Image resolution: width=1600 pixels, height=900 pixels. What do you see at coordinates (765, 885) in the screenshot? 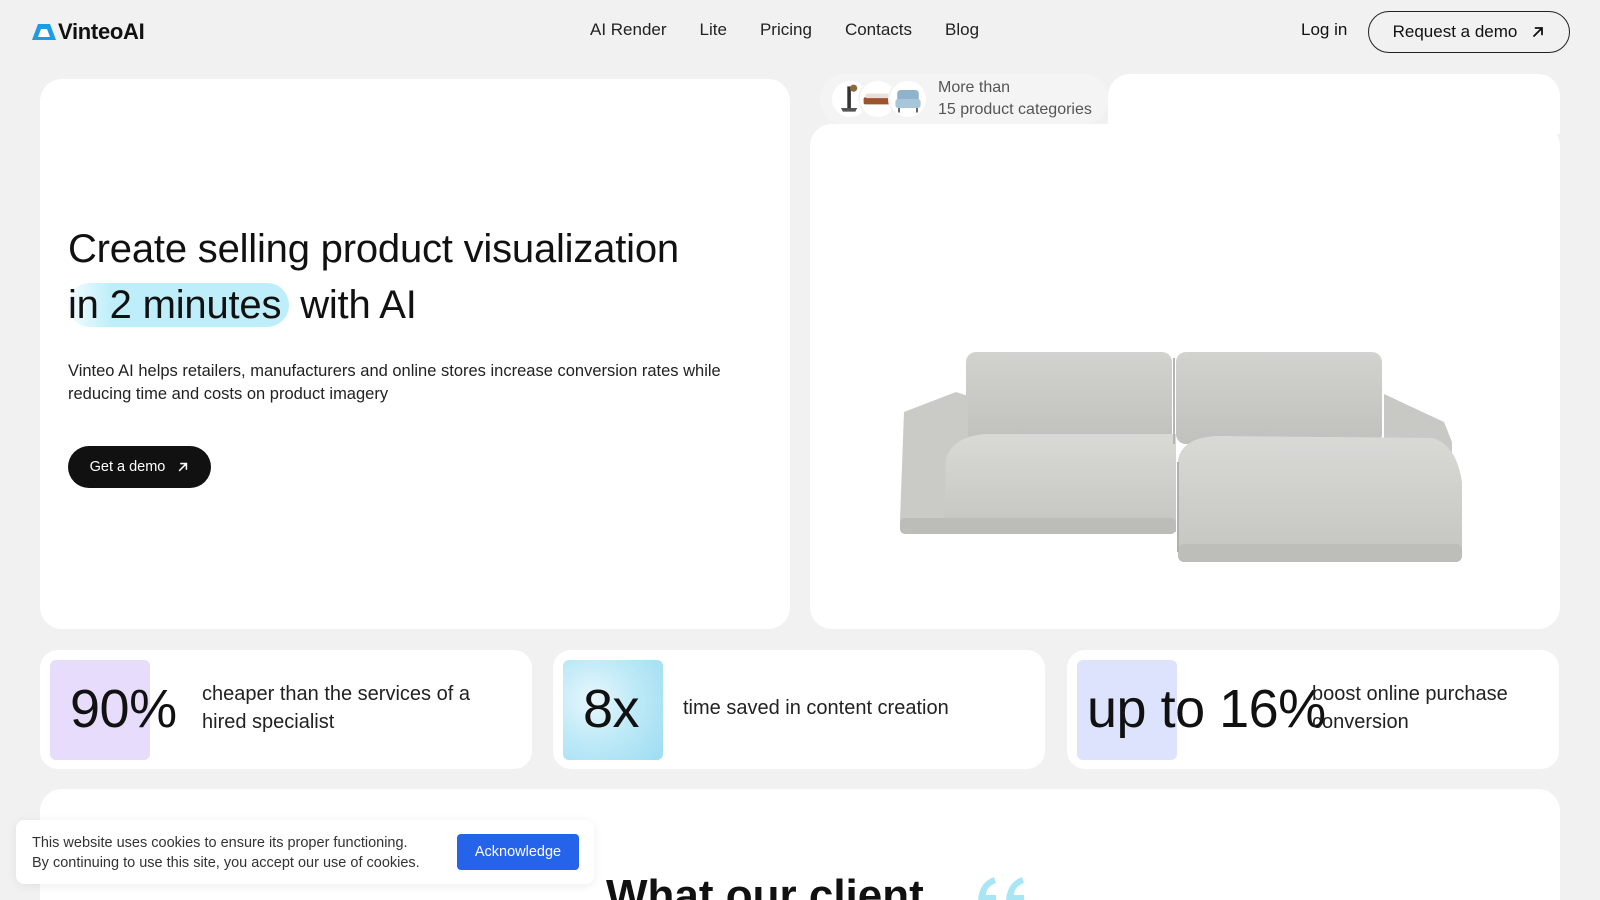
I see `testimonials-heading: What our client` at bounding box center [765, 885].